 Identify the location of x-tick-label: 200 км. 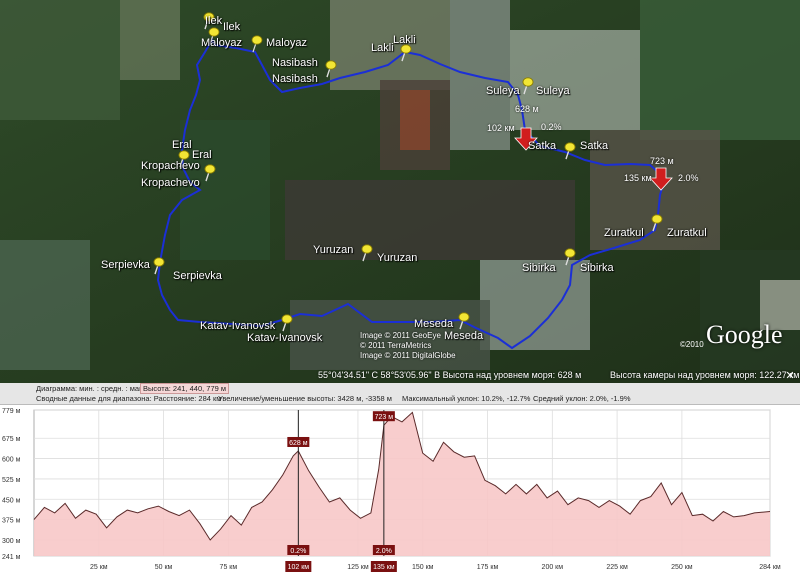
(553, 567).